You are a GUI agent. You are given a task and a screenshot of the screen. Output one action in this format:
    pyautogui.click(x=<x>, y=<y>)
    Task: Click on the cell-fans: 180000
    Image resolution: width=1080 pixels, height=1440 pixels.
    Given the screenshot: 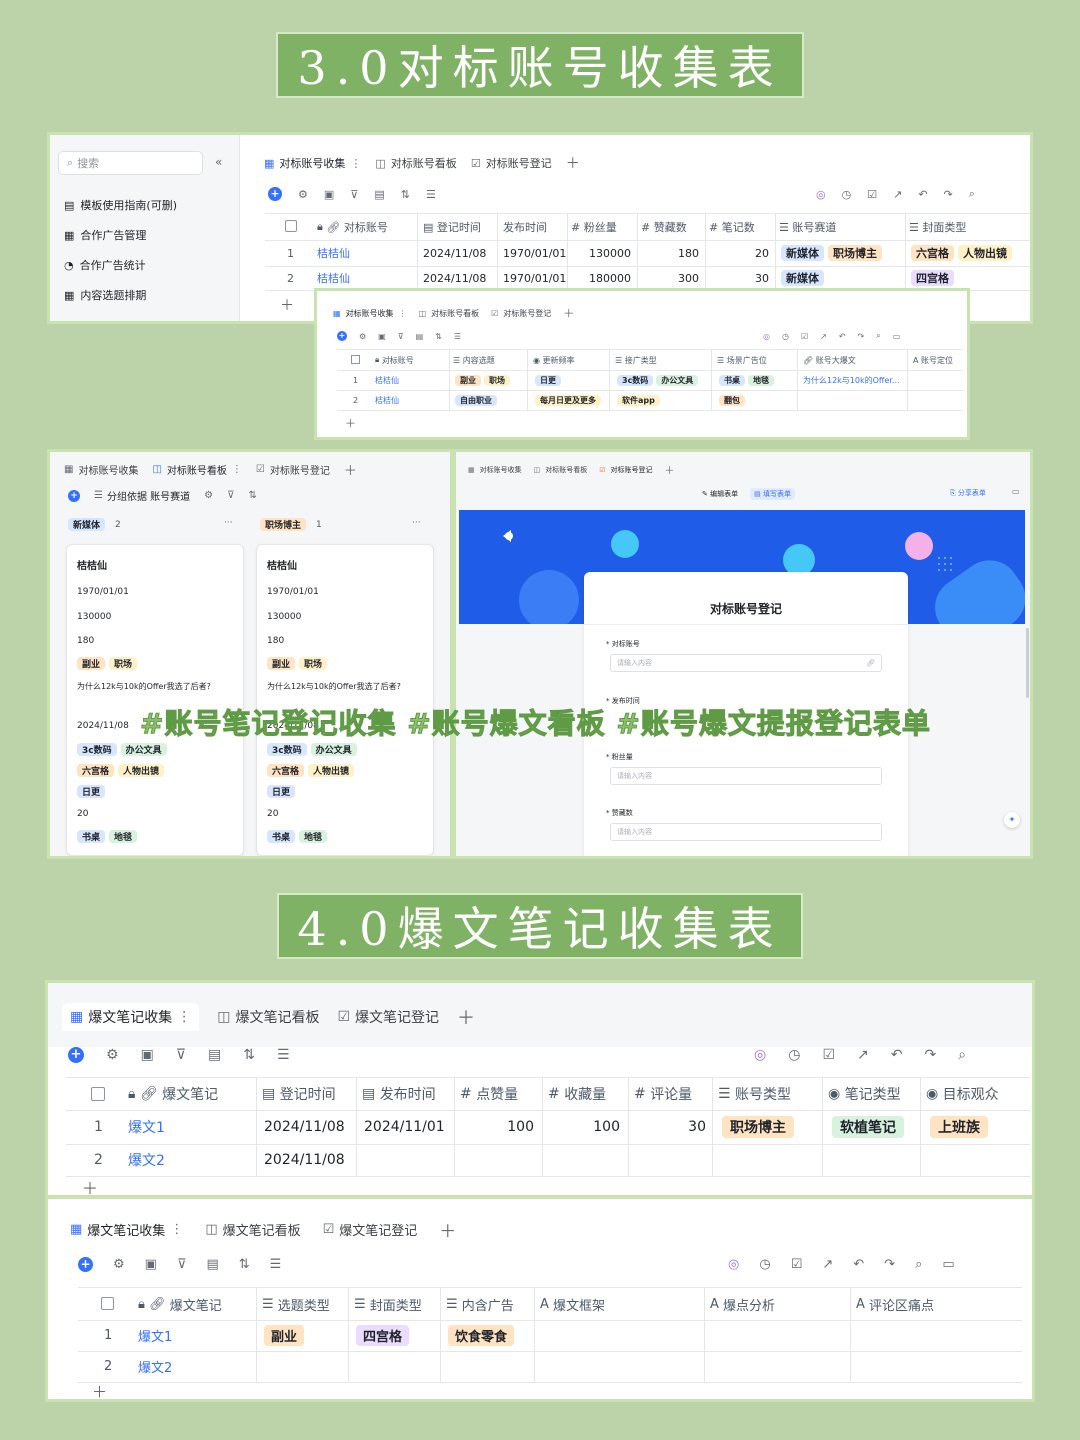 What is the action you would take?
    pyautogui.click(x=601, y=278)
    